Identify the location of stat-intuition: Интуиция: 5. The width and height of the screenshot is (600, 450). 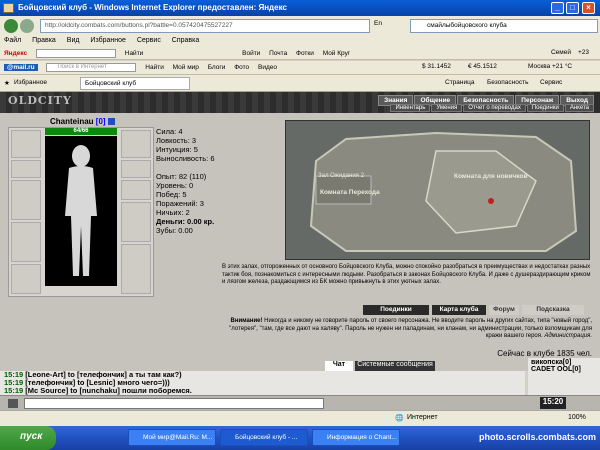
(177, 149).